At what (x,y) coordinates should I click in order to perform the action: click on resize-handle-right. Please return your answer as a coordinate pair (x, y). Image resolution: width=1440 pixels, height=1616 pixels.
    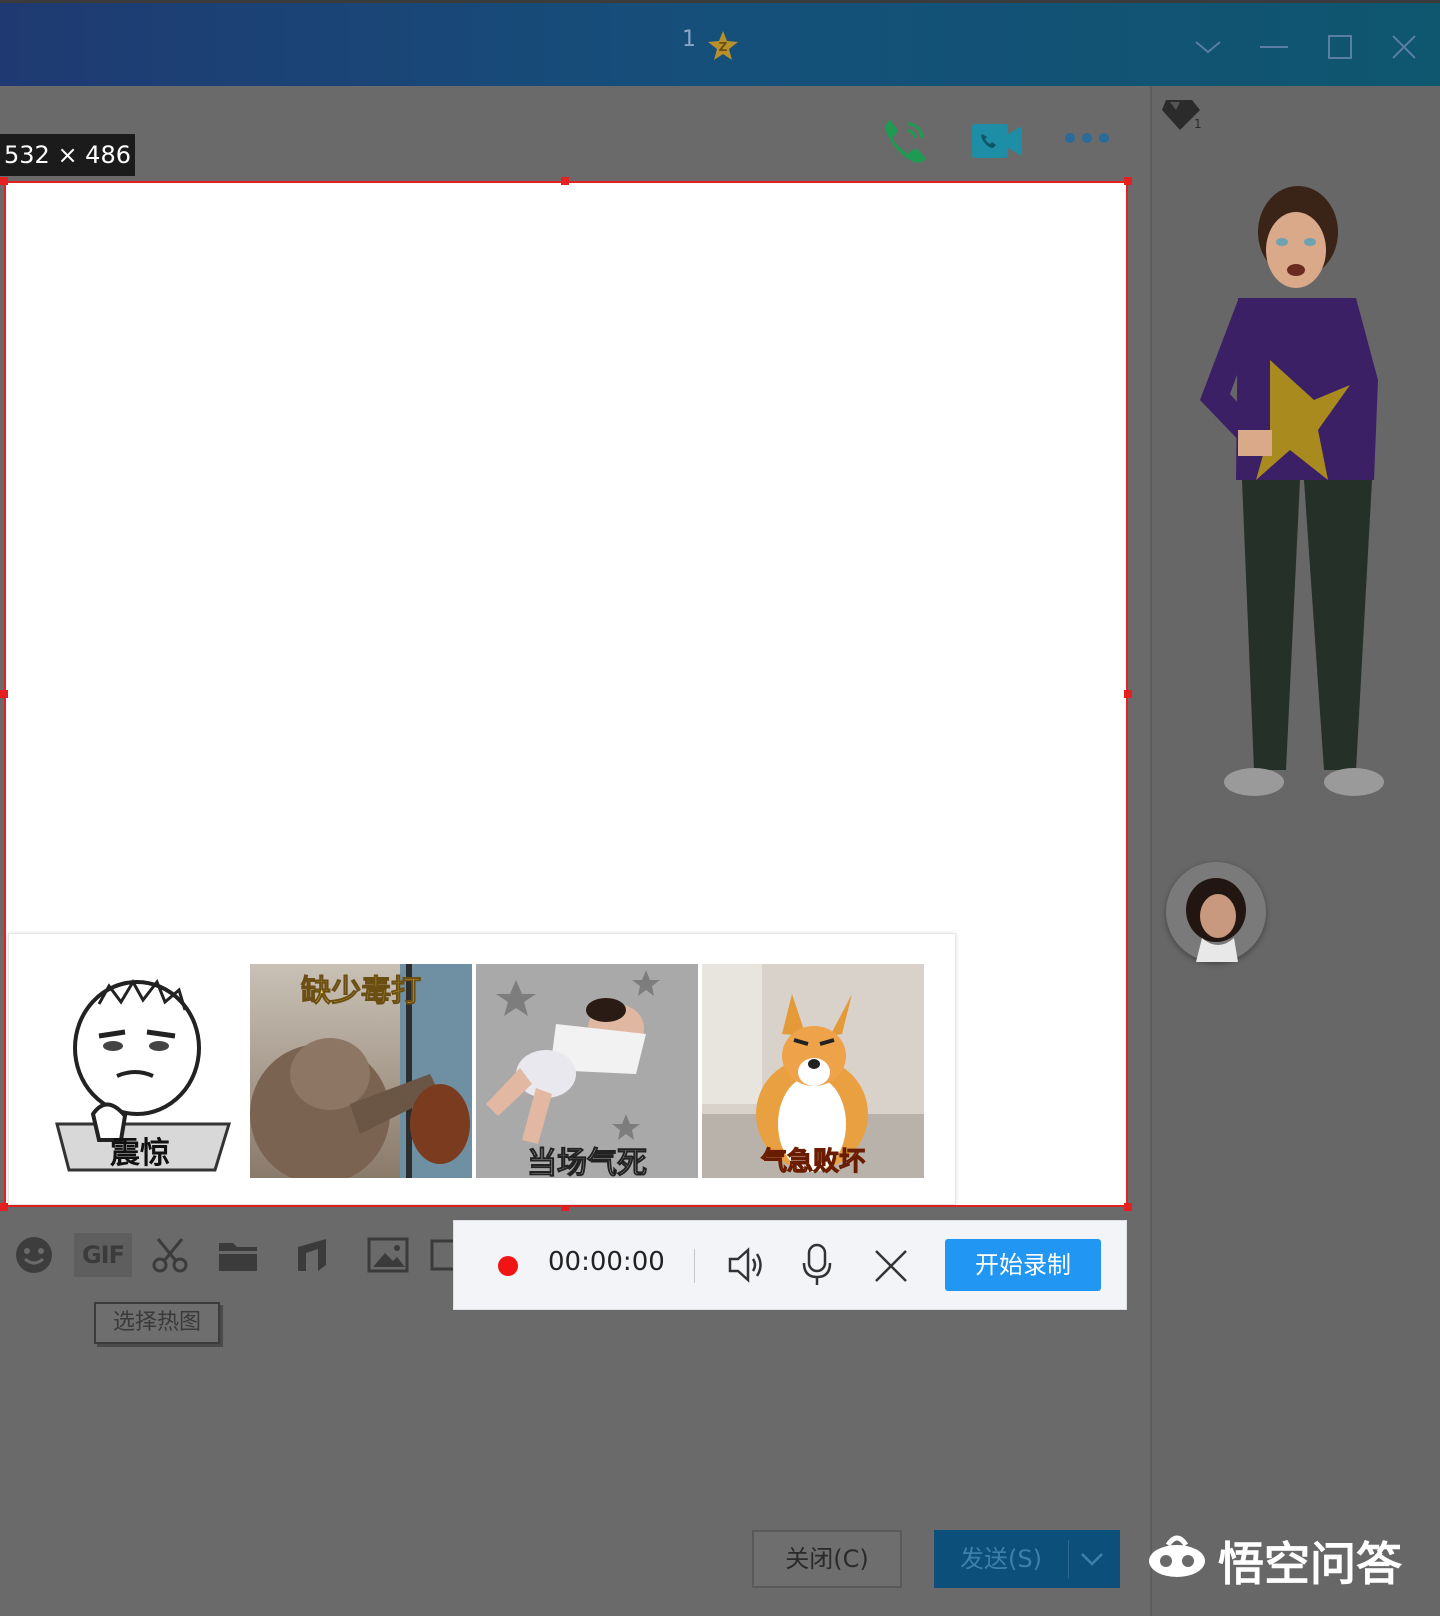
    Looking at the image, I should click on (1128, 694).